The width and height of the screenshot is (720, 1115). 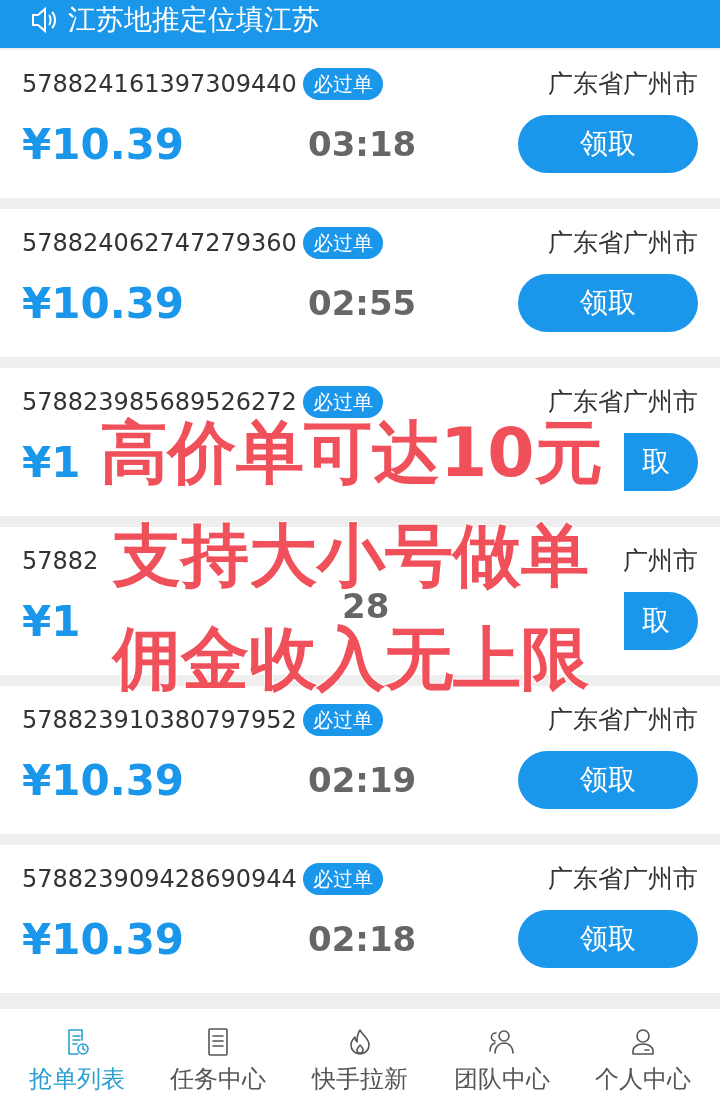 I want to click on countdown-text: 02:55, so click(x=362, y=303).